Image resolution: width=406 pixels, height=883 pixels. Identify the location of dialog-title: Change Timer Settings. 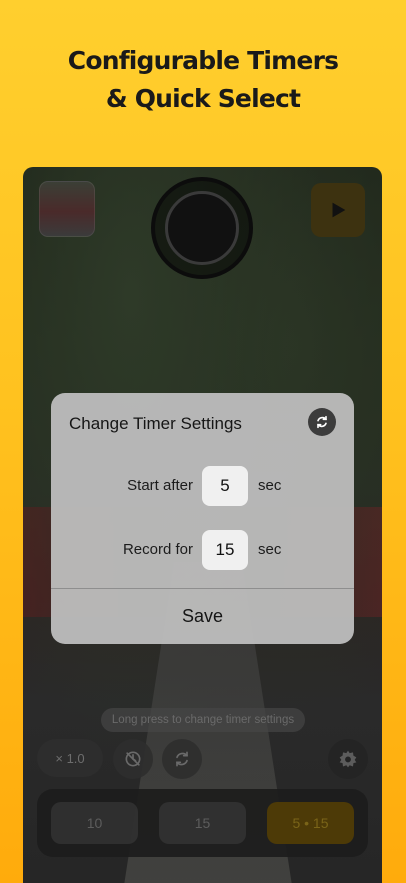
(155, 423).